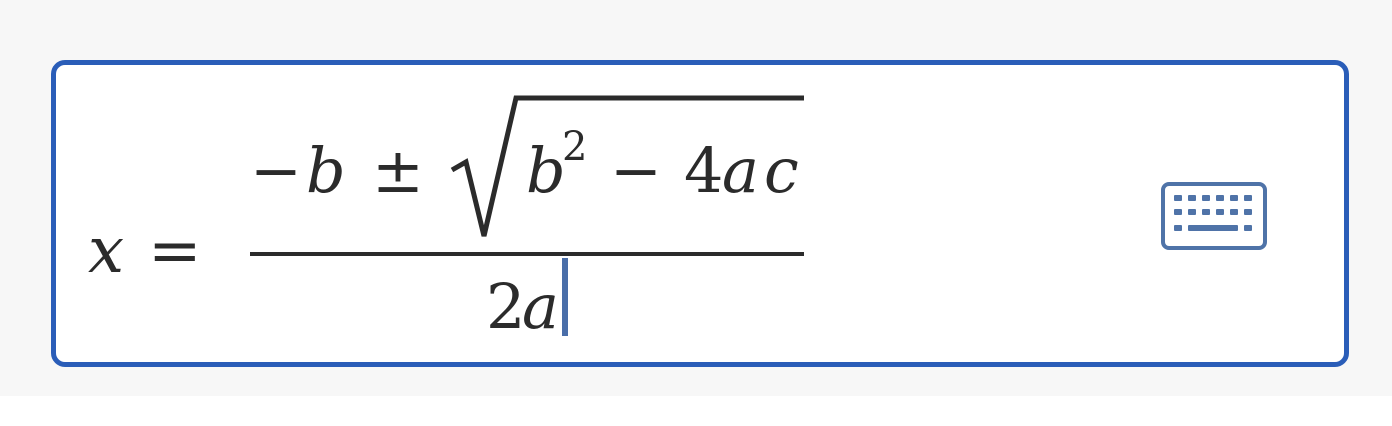 The width and height of the screenshot is (1392, 426). I want to click on text-caret, so click(565, 297).